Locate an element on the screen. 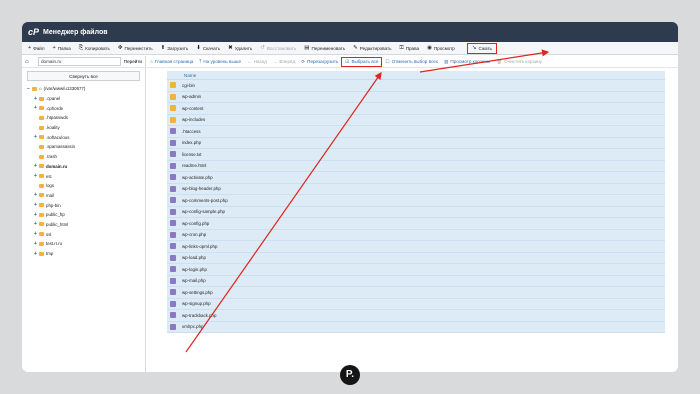 This screenshot has width=700, height=394. tree-node-label: .softaculous is located at coordinates (58, 137).